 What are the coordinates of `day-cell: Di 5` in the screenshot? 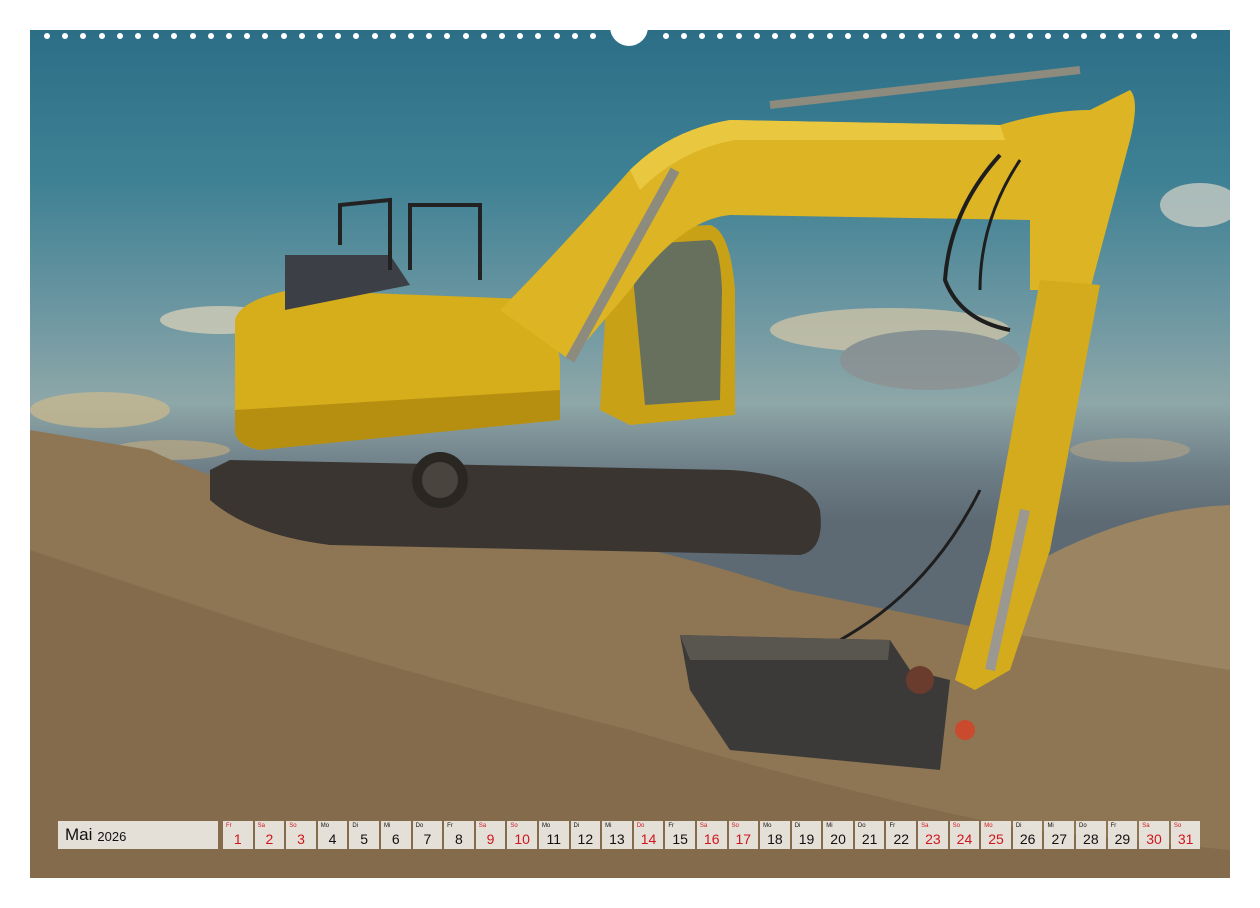 It's located at (364, 835).